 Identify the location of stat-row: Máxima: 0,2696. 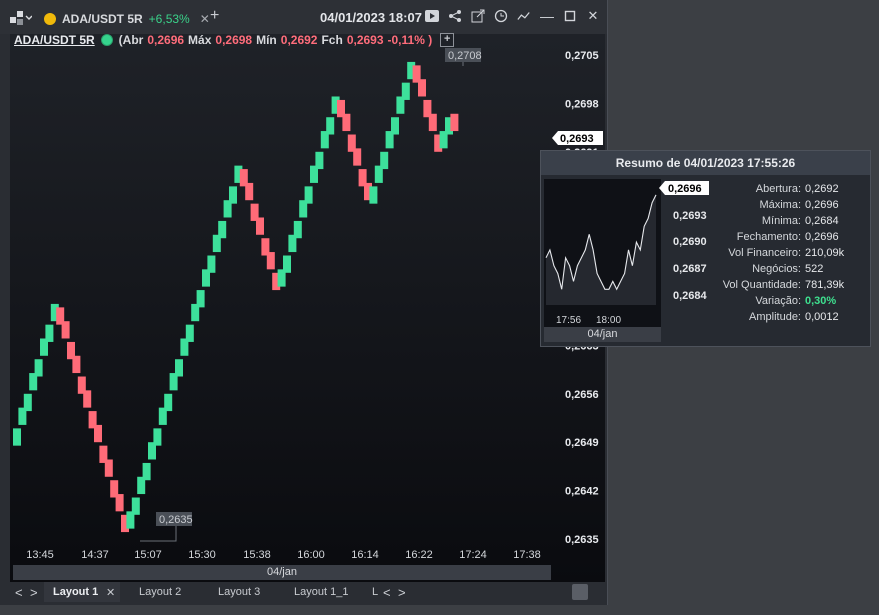
(777, 205).